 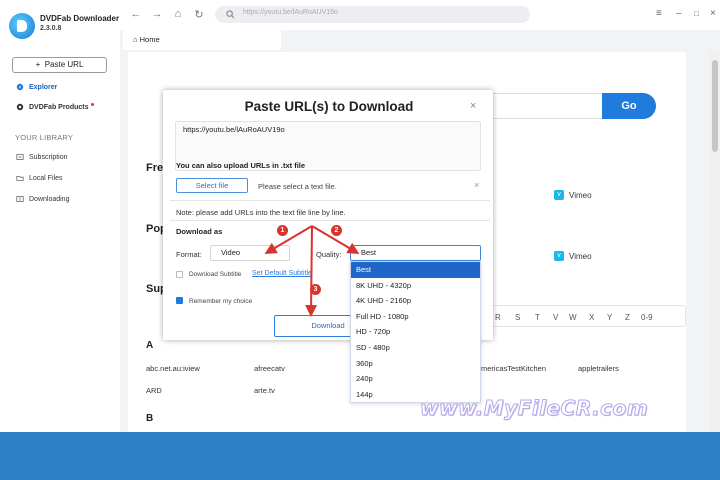 I want to click on arrow-download, so click(x=311, y=271).